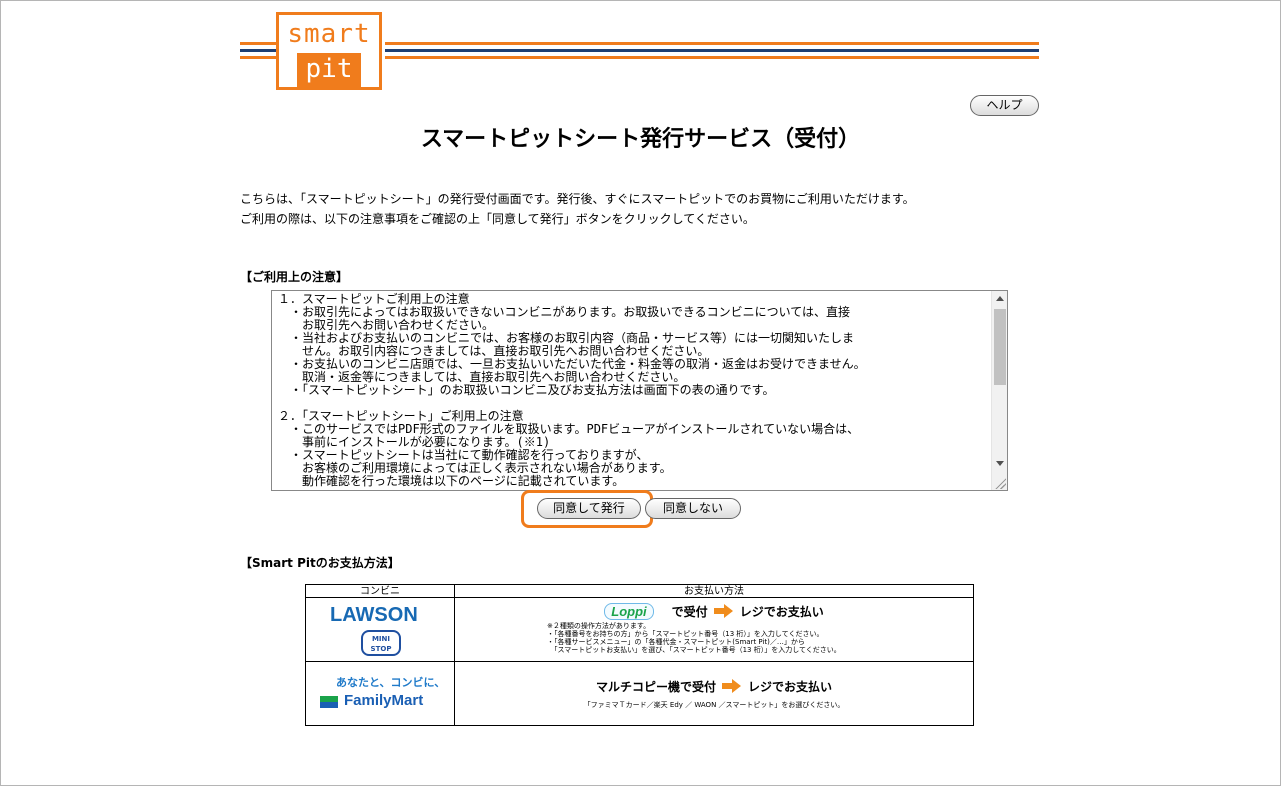 This screenshot has width=1281, height=786. I want to click on lawson-logo: LAWSON, so click(374, 615).